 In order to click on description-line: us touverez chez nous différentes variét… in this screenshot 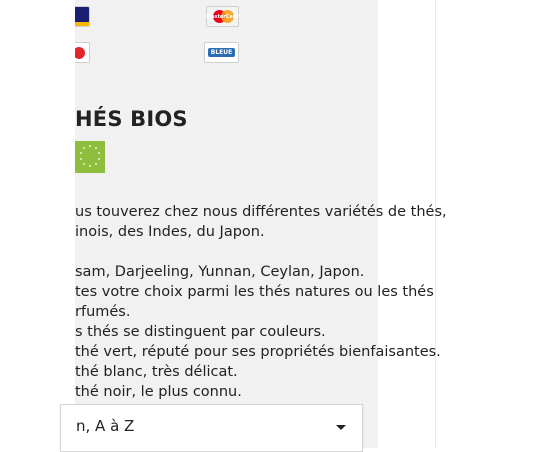, I will do `click(261, 212)`.